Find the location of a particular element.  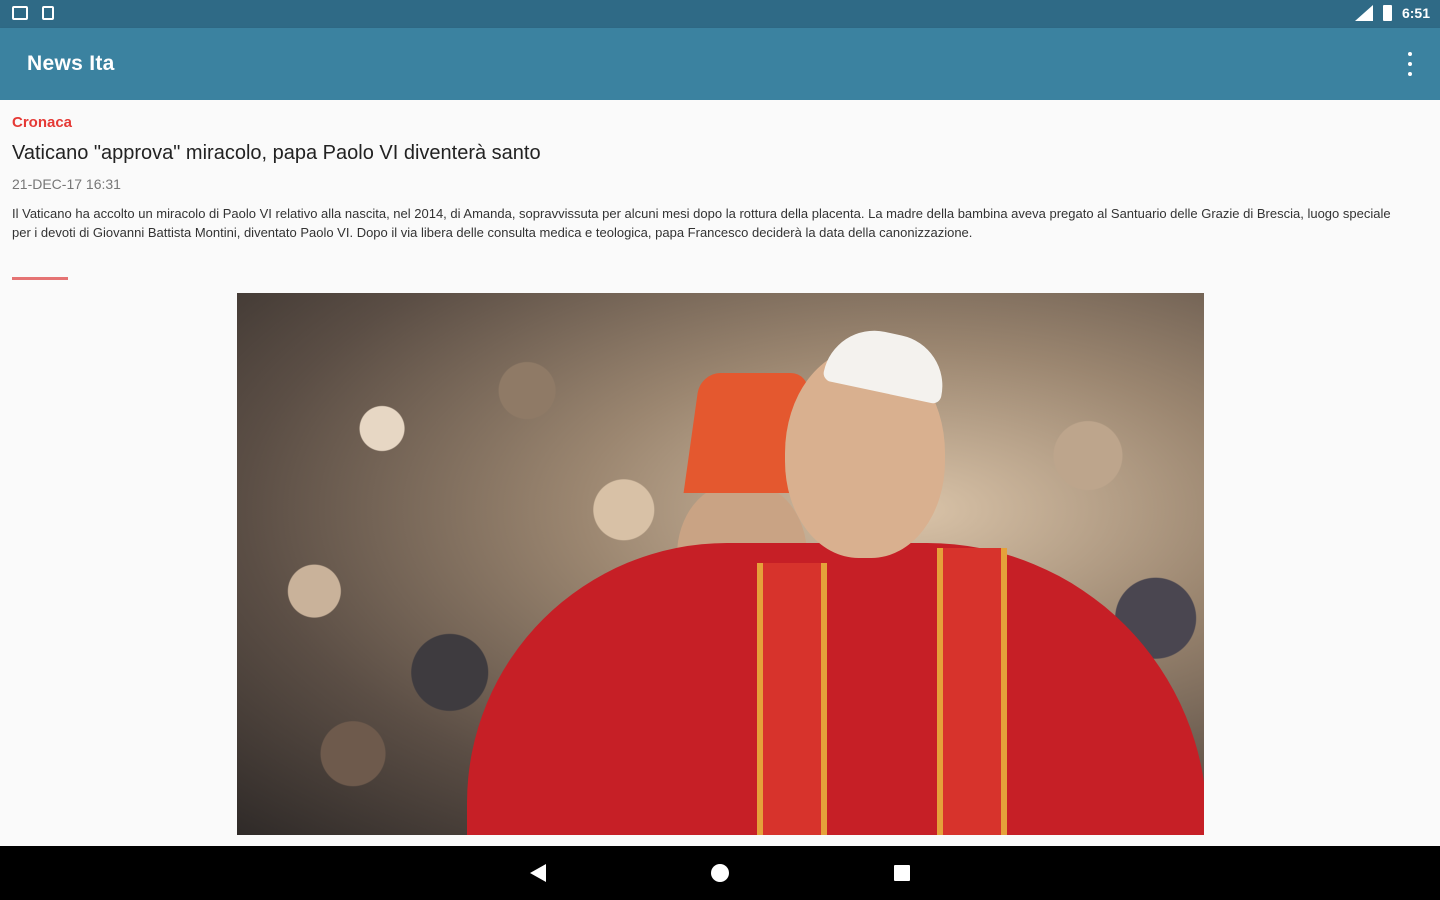

back-icon is located at coordinates (538, 873).